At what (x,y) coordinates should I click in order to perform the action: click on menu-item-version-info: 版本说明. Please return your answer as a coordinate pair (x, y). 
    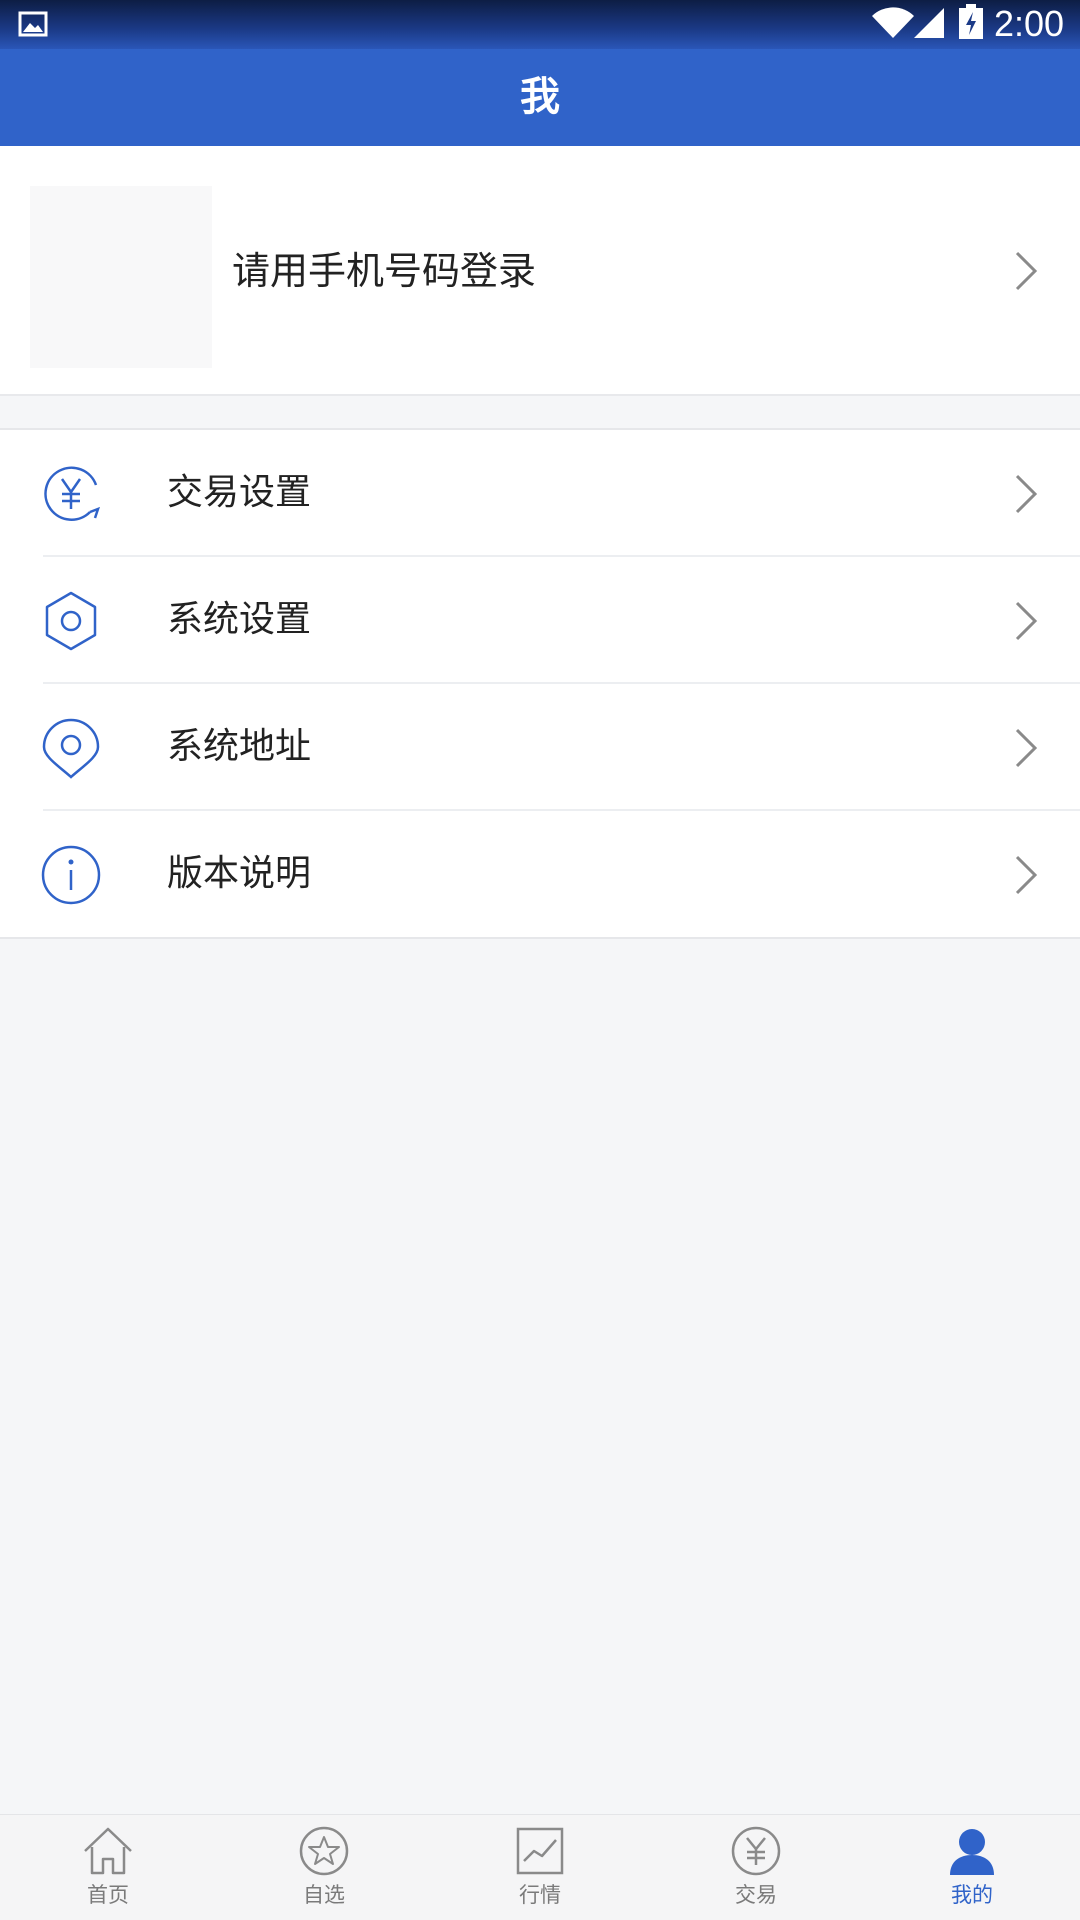
    Looking at the image, I should click on (540, 874).